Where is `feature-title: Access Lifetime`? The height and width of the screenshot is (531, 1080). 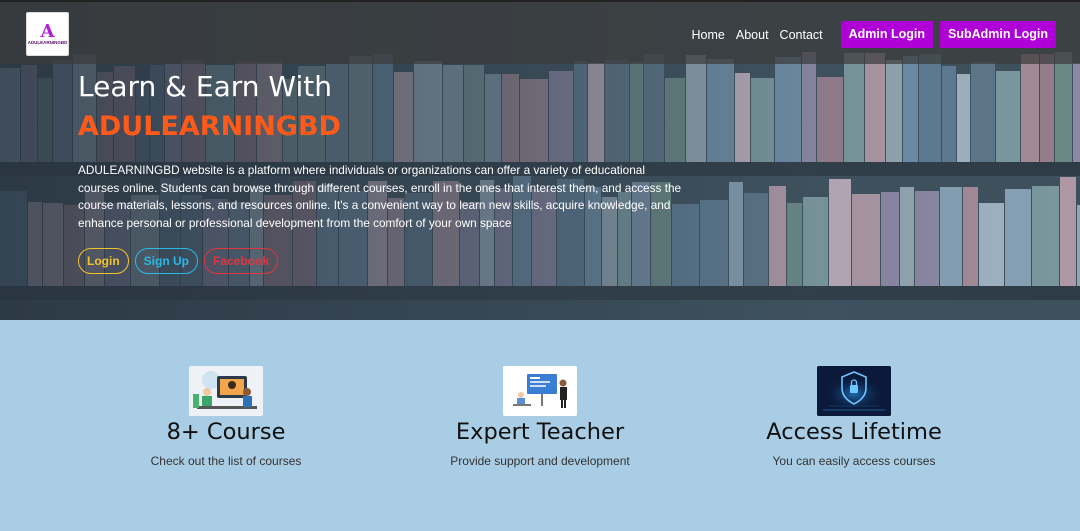
feature-title: Access Lifetime is located at coordinates (854, 432).